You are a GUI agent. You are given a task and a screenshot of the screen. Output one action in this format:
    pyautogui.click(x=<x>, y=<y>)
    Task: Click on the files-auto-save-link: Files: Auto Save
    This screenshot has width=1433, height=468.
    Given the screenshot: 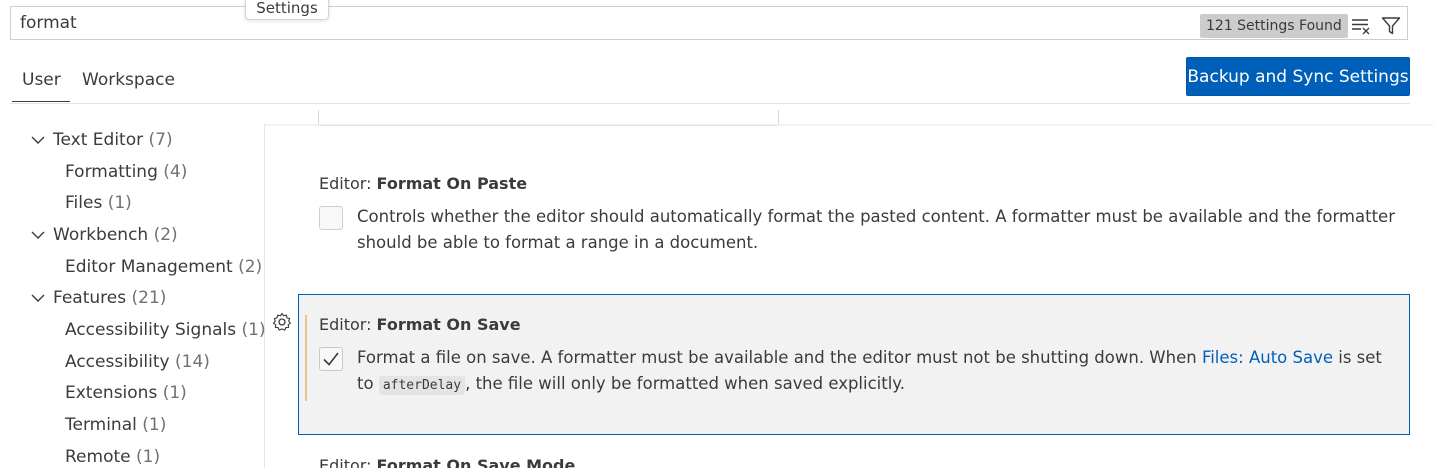 What is the action you would take?
    pyautogui.click(x=1267, y=357)
    